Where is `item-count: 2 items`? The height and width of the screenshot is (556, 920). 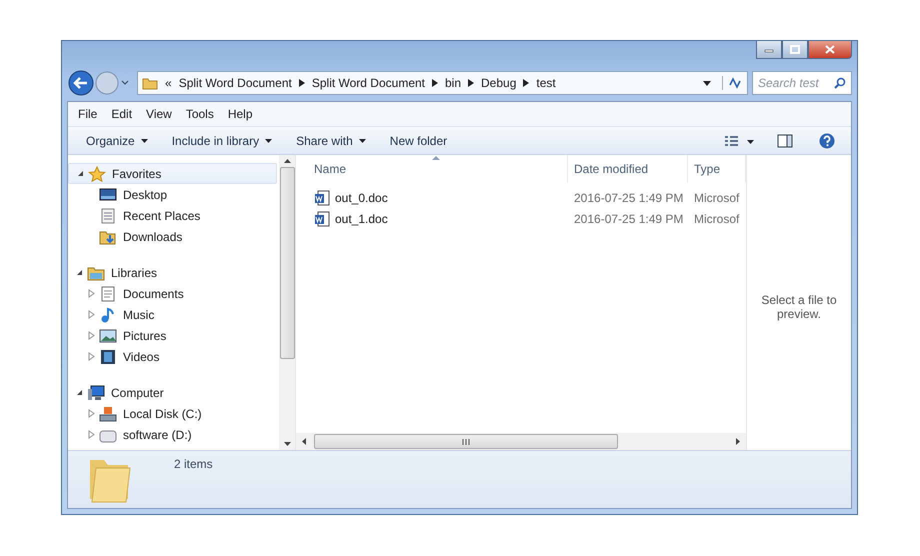 item-count: 2 items is located at coordinates (193, 464).